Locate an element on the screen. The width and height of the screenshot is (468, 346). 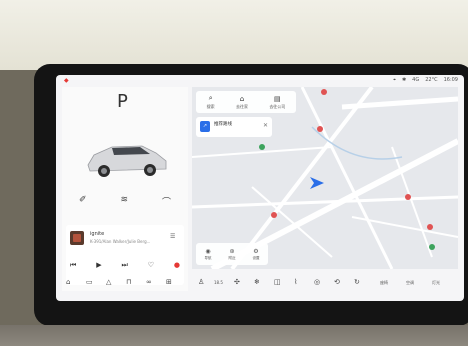
recirculation-icon: ↻ is located at coordinates (357, 282).